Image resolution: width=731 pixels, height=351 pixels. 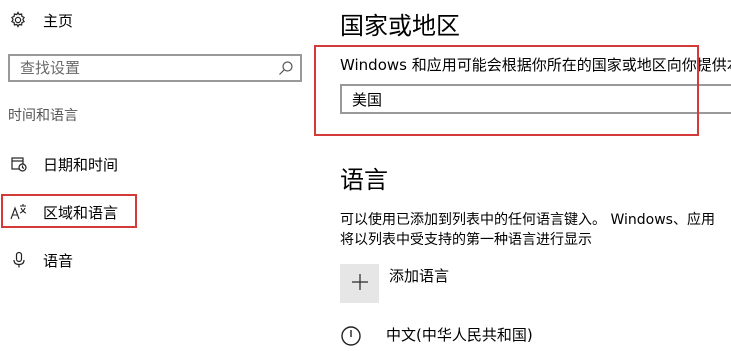 I want to click on search-box, so click(x=155, y=68).